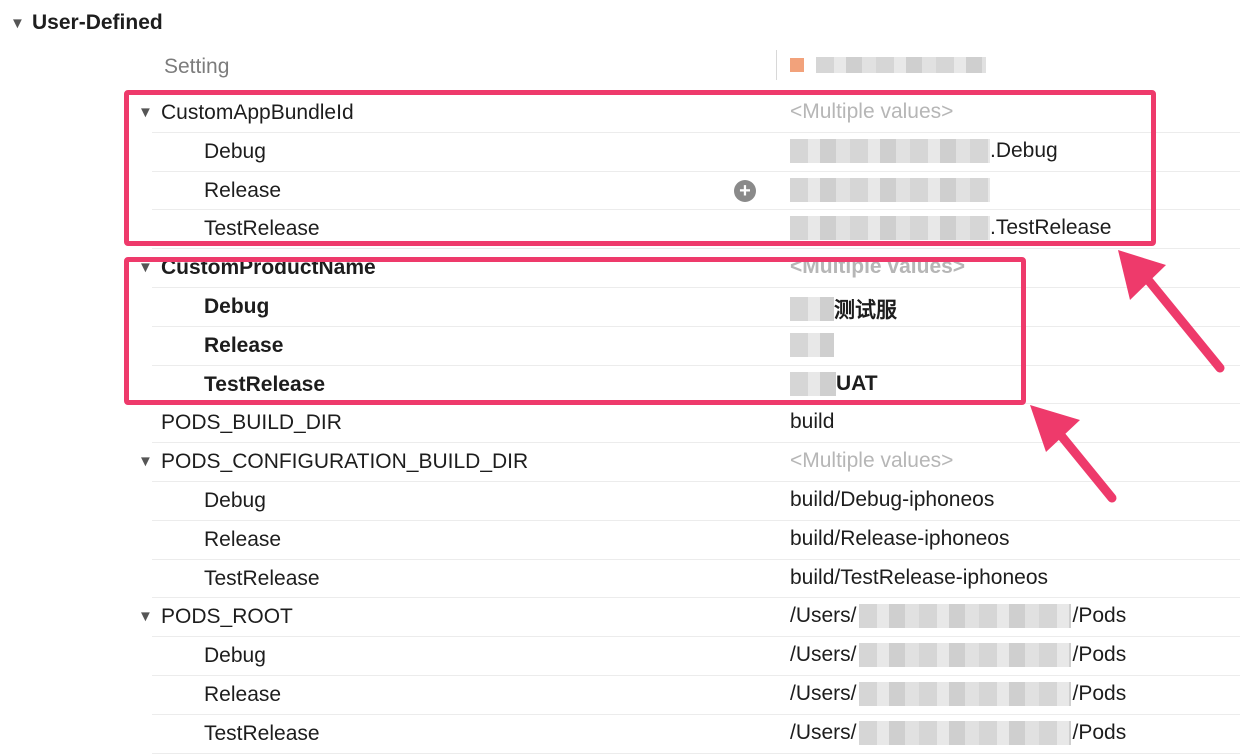  I want to click on annotation-arrows, so click(1127, 376).